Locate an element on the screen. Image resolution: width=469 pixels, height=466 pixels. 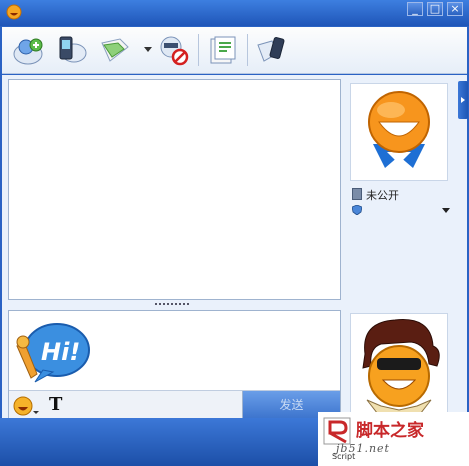
add-contact-icon is located at coordinates (28, 50).